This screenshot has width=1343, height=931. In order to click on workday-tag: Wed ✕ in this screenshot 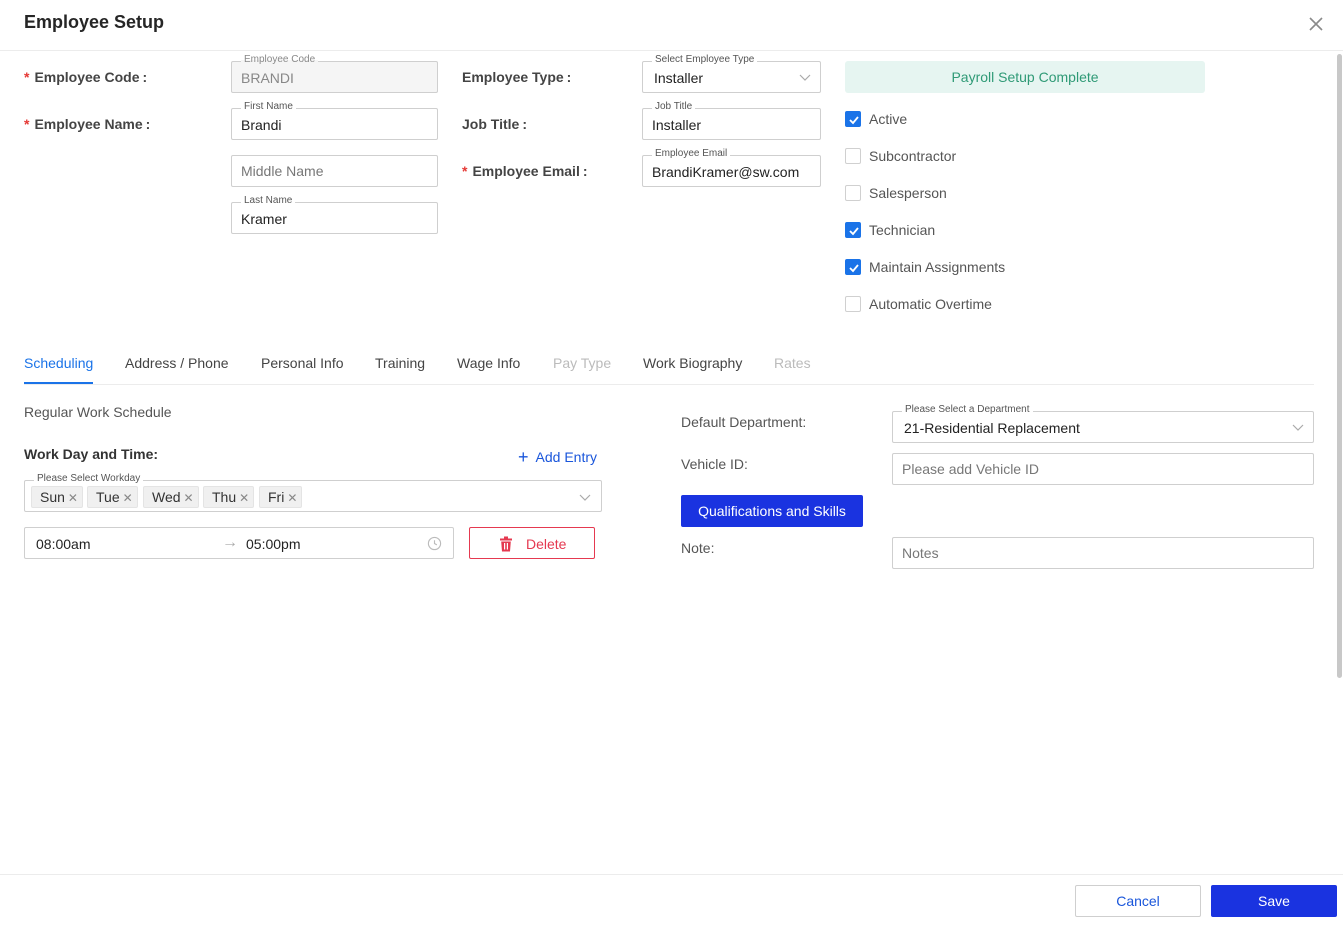, I will do `click(171, 497)`.